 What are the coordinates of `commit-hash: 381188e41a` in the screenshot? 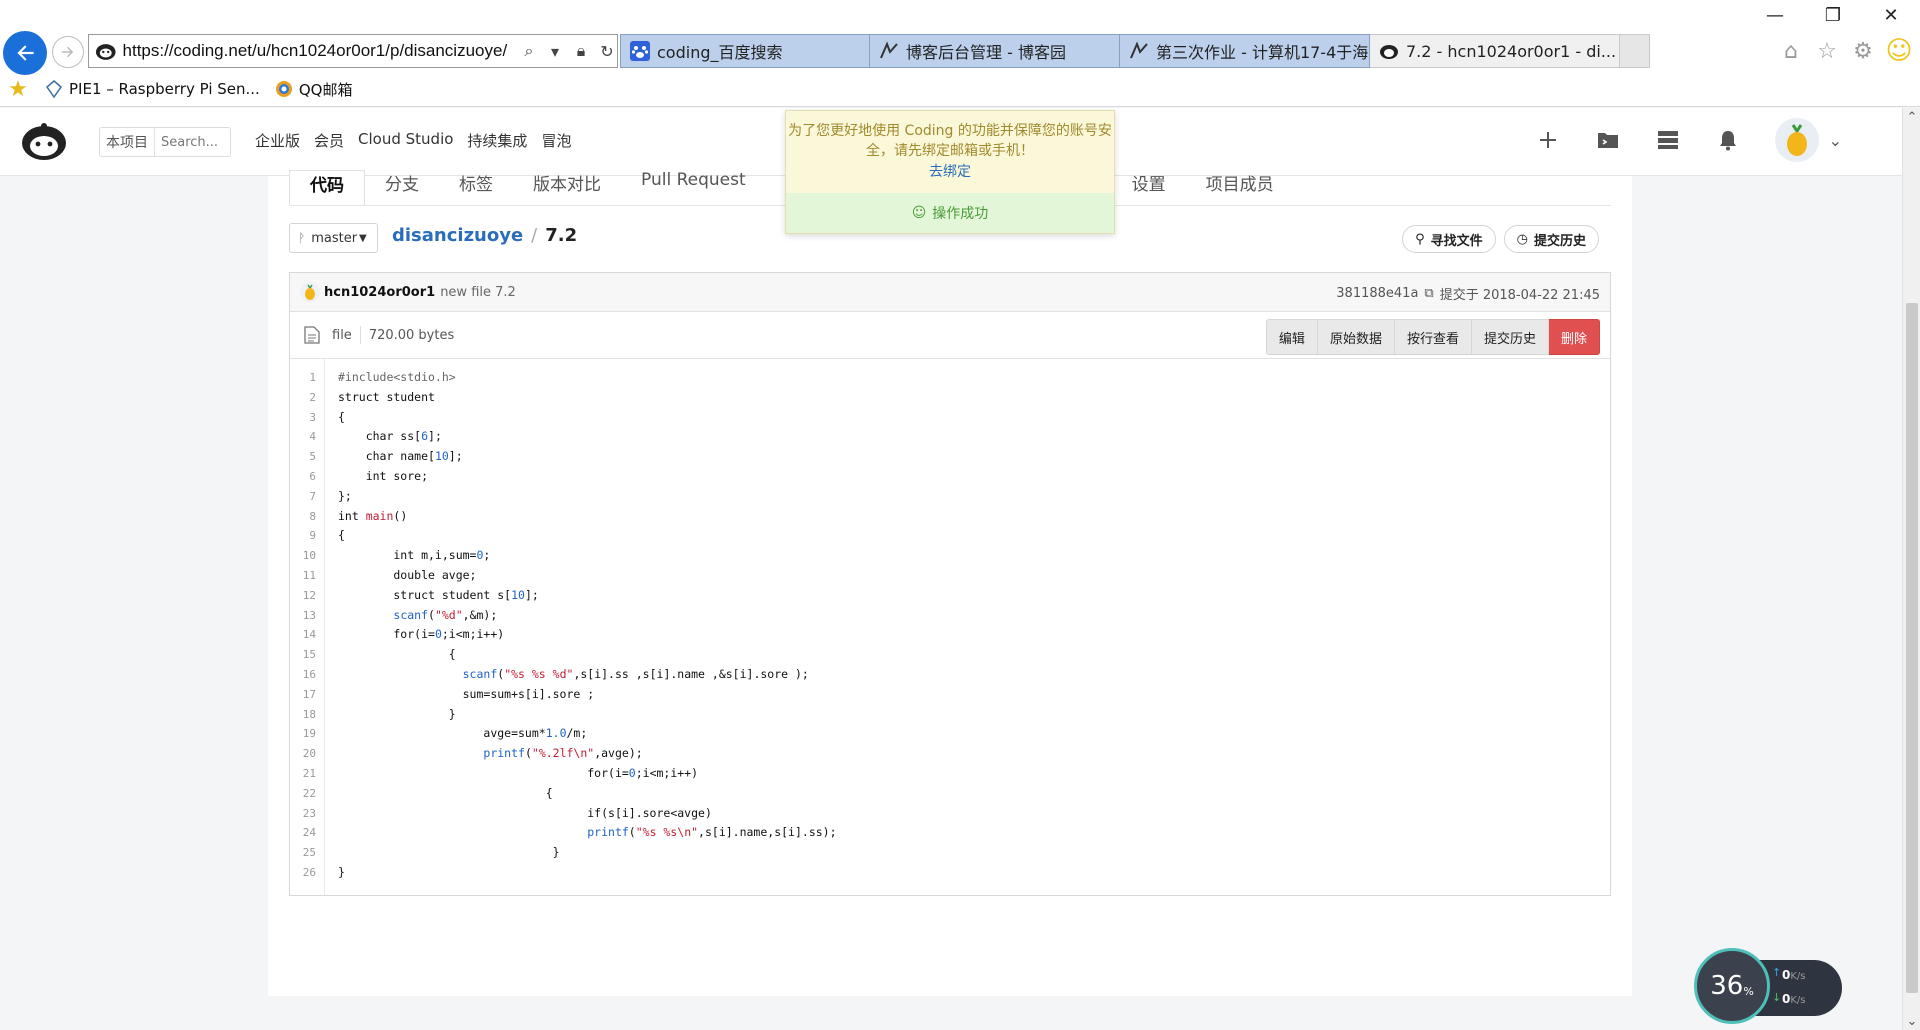 It's located at (1377, 293).